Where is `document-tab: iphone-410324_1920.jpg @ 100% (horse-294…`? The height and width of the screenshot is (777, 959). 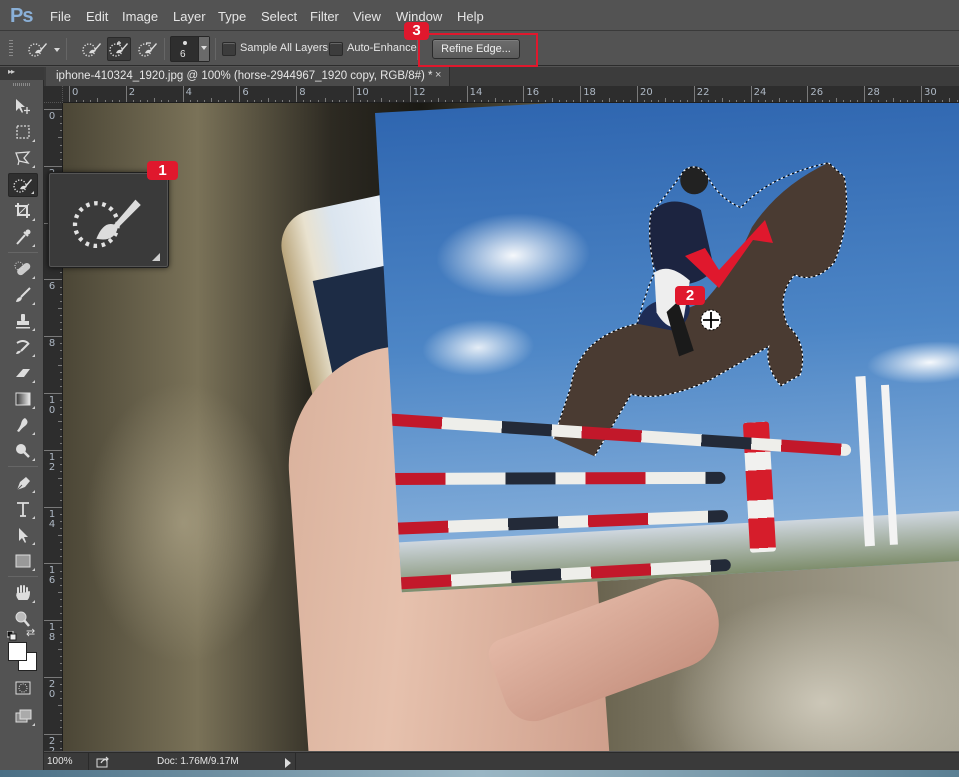
document-tab: iphone-410324_1920.jpg @ 100% (horse-294… is located at coordinates (248, 76).